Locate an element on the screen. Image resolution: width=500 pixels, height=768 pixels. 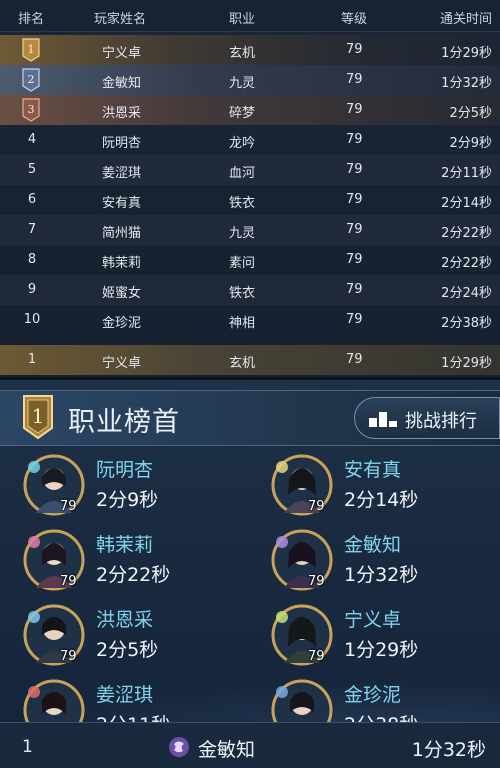
bronze-medal-icon: 3 is located at coordinates (31, 110).